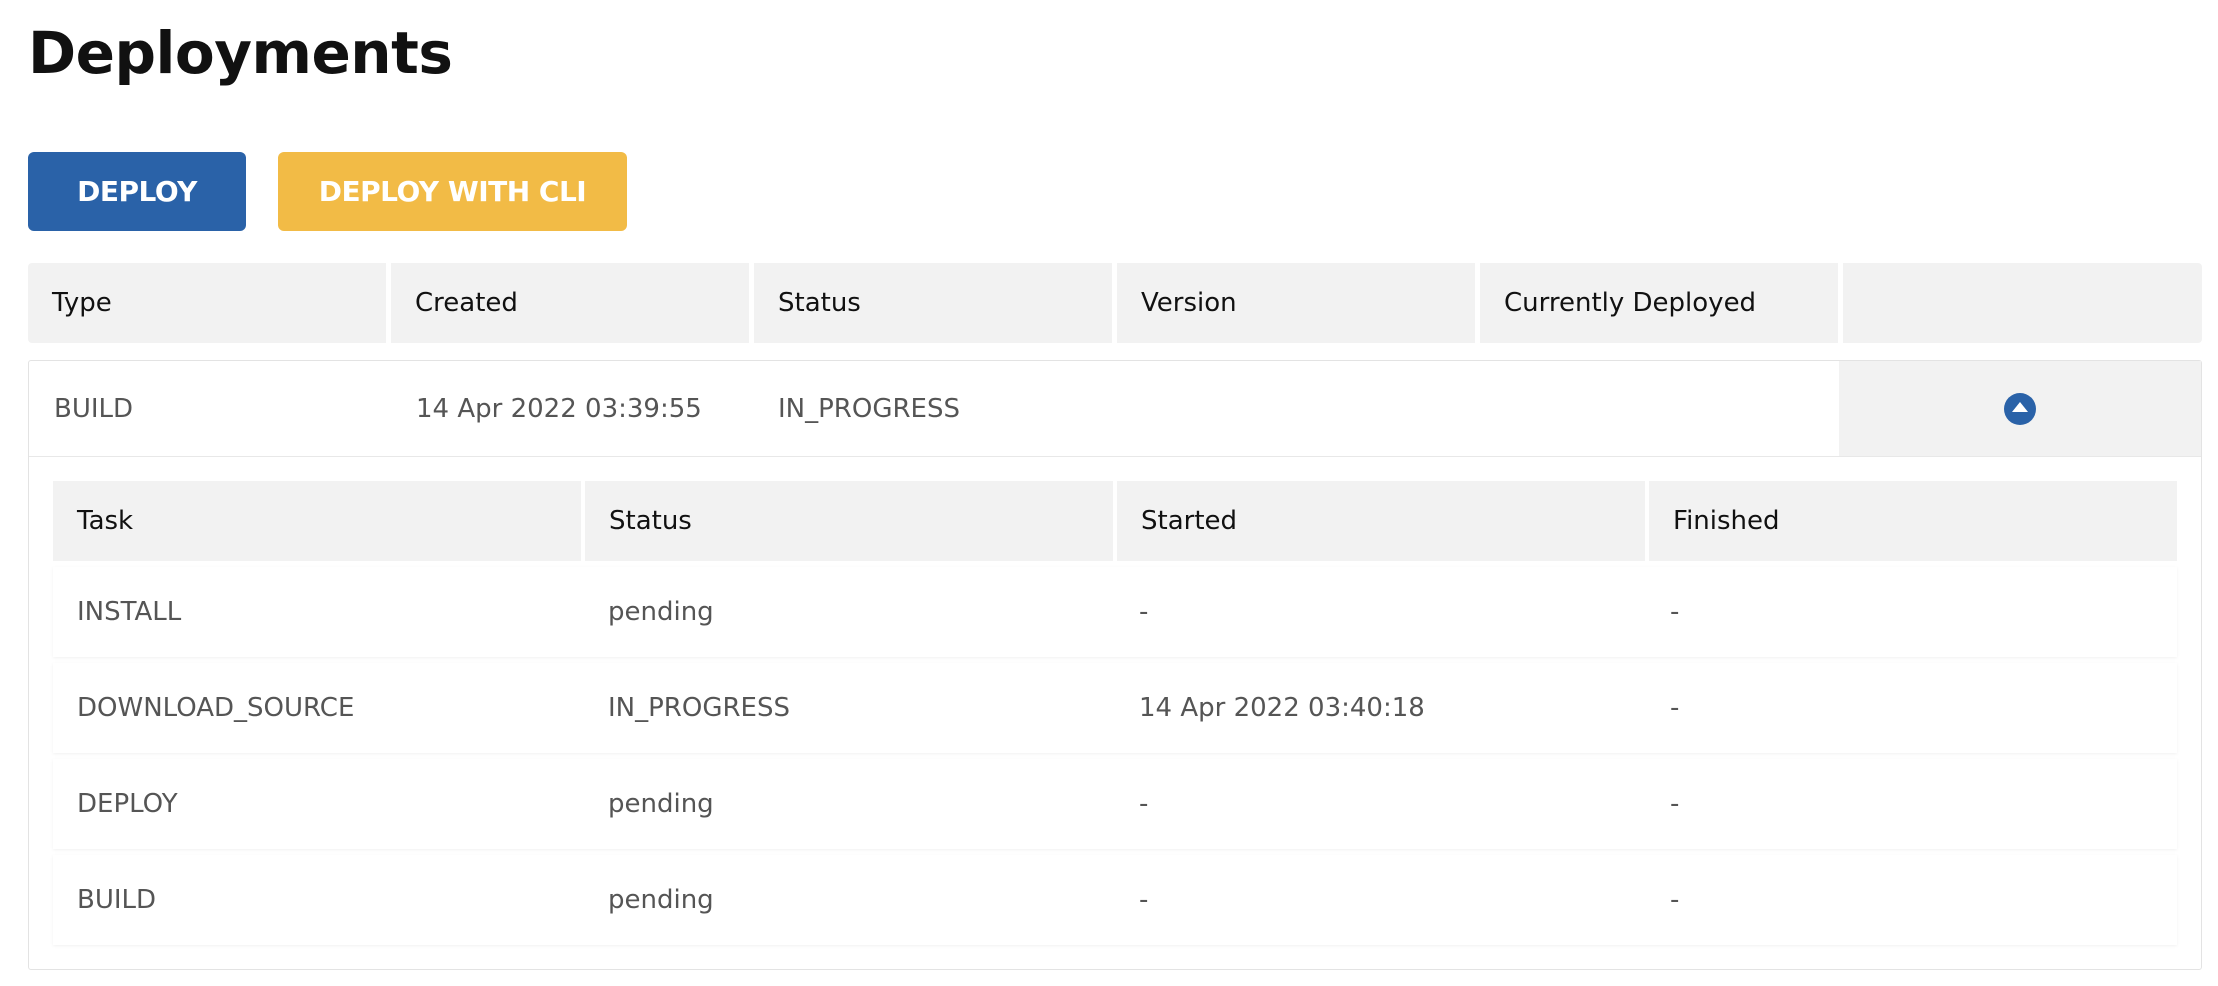 The width and height of the screenshot is (2218, 986). What do you see at coordinates (127, 804) in the screenshot?
I see `task-name: DEPLOY` at bounding box center [127, 804].